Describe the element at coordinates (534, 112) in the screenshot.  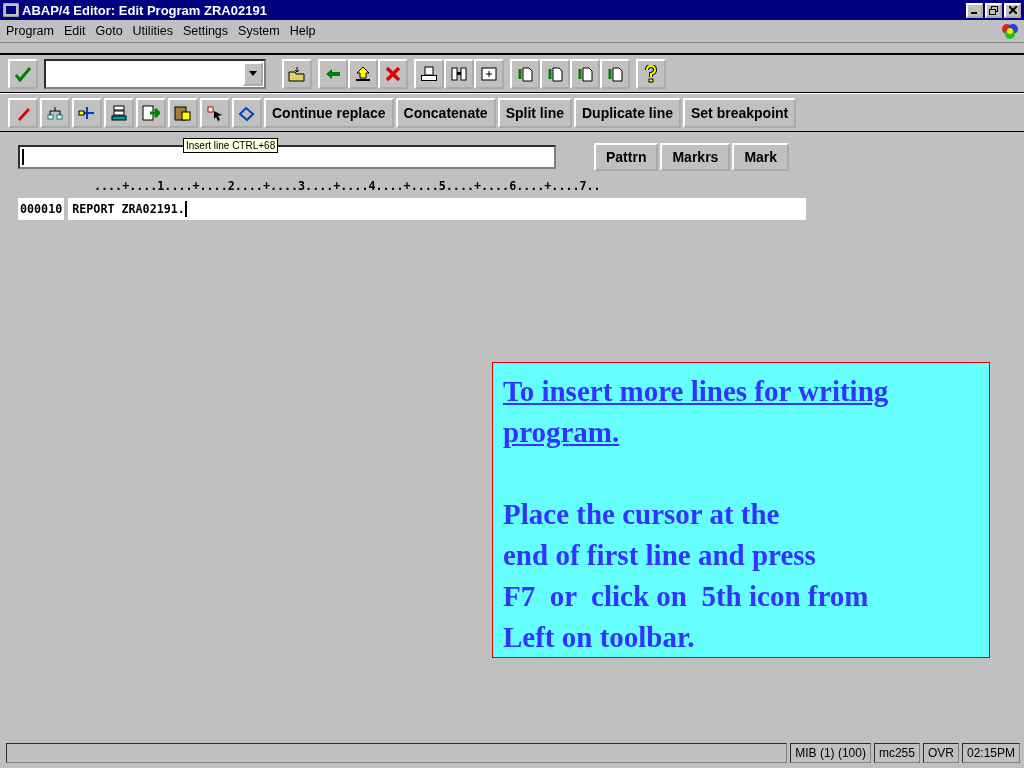
I see `toolbar-button: Split line` at that location.